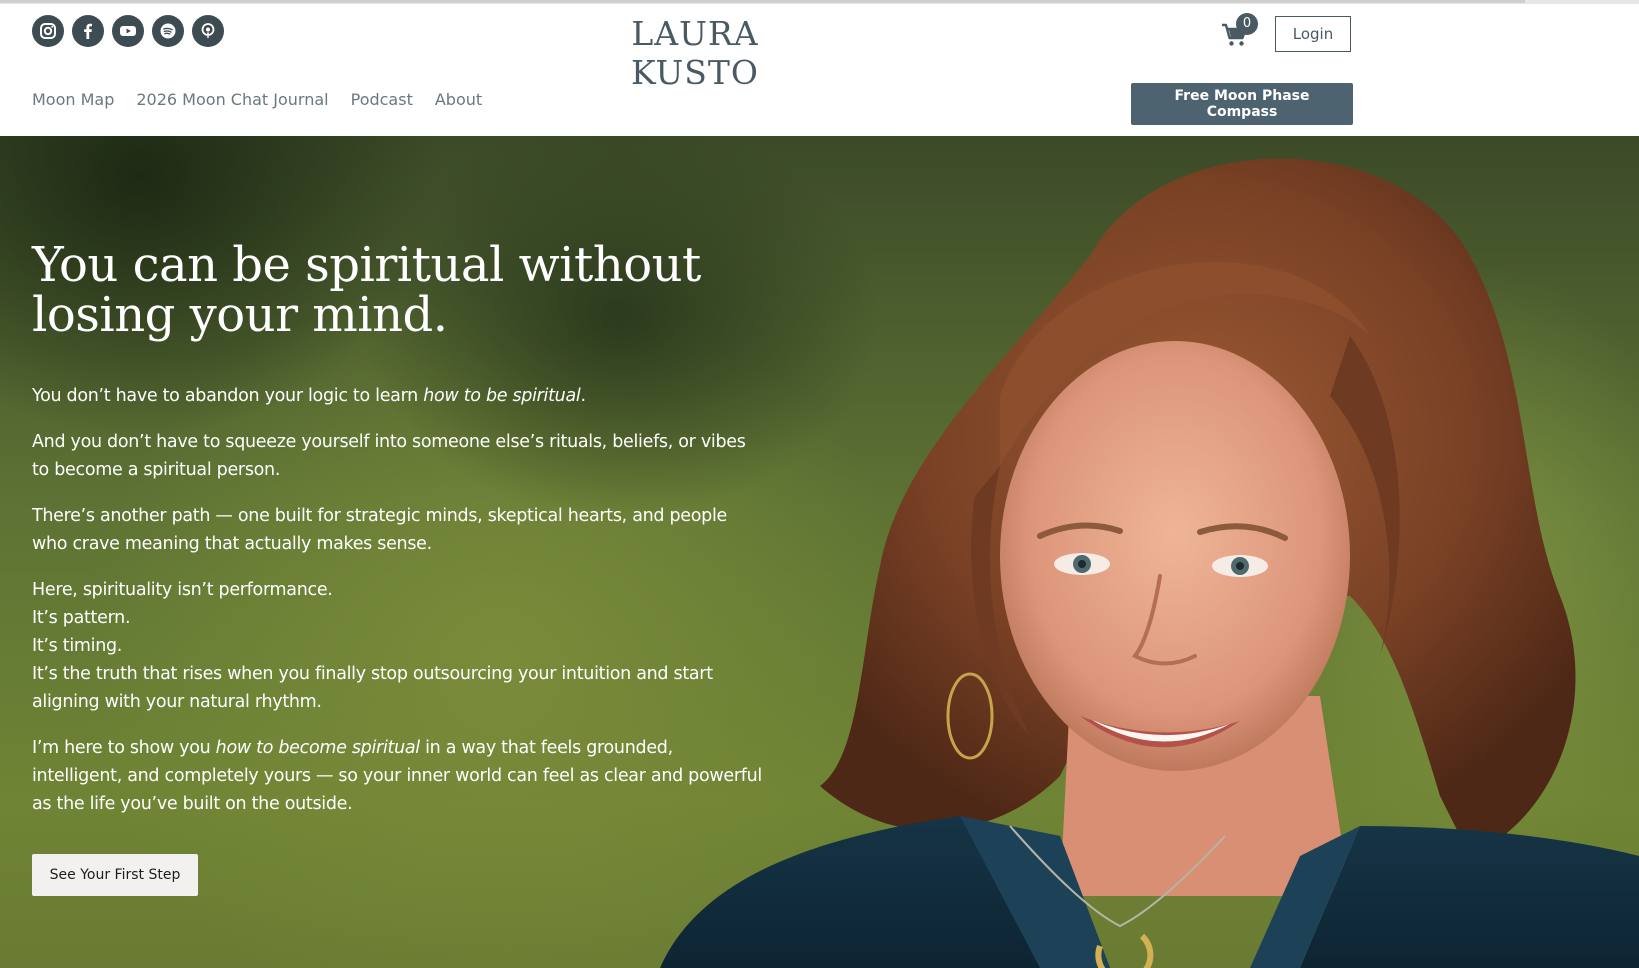 This screenshot has height=968, width=1639. I want to click on cart-count-badge: 0, so click(1247, 24).